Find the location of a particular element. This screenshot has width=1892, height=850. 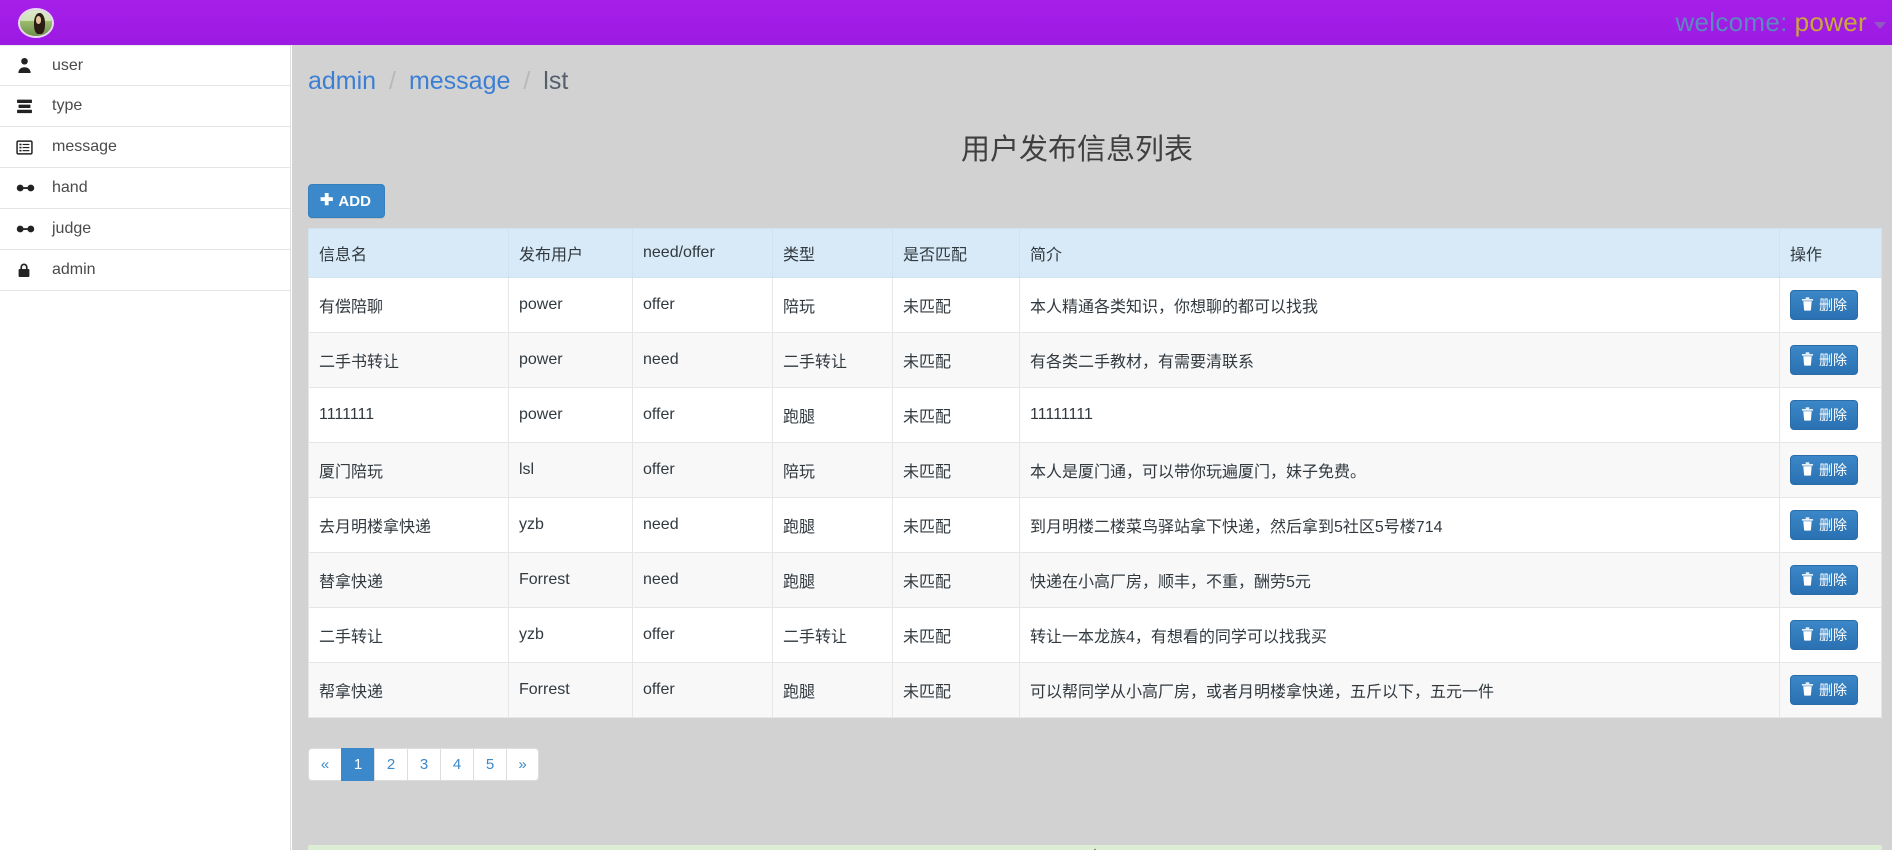

pagination-page-4: 4 is located at coordinates (456, 764).